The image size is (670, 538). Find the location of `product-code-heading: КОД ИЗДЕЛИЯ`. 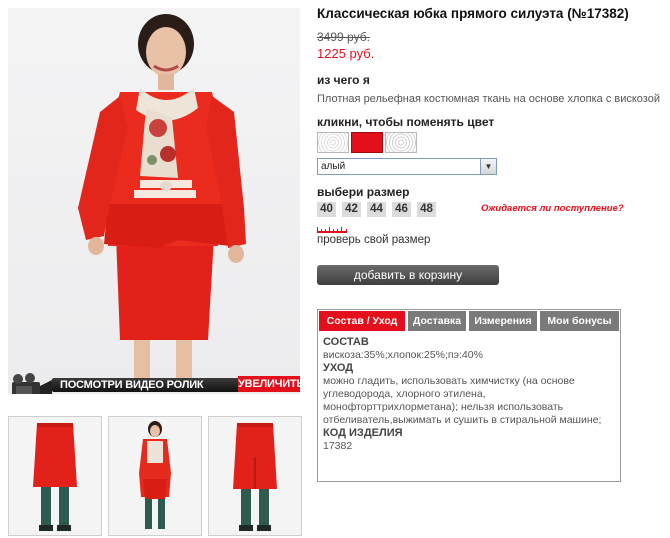

product-code-heading: КОД ИЗДЕЛИЯ is located at coordinates (363, 433).